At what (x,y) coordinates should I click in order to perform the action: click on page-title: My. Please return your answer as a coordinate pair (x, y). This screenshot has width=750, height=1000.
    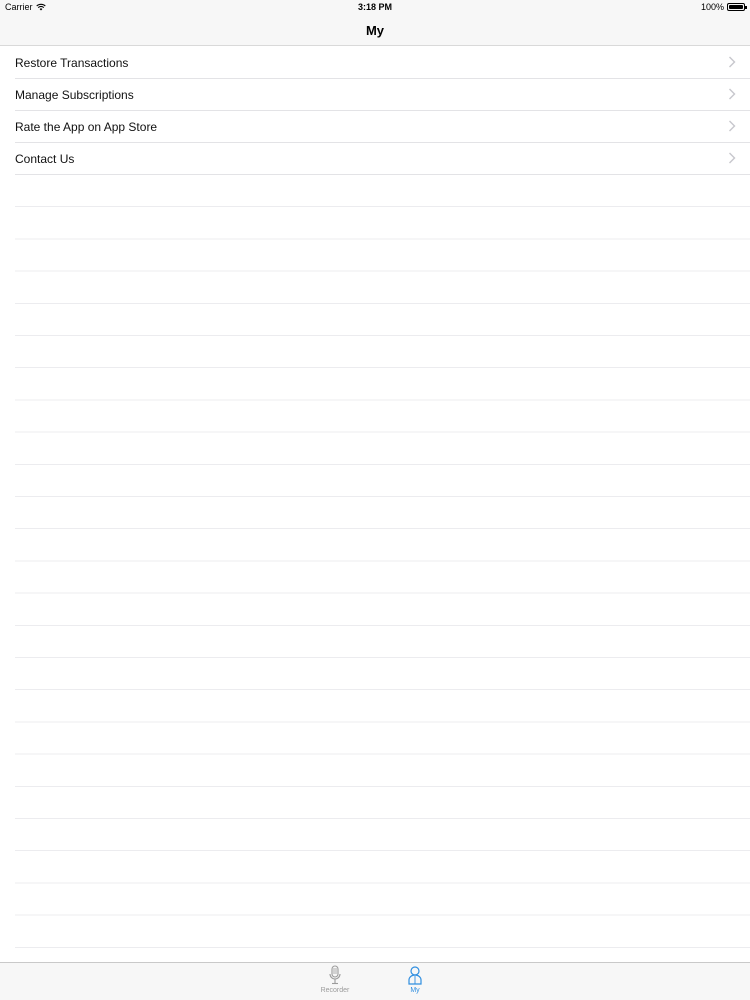
    Looking at the image, I should click on (375, 30).